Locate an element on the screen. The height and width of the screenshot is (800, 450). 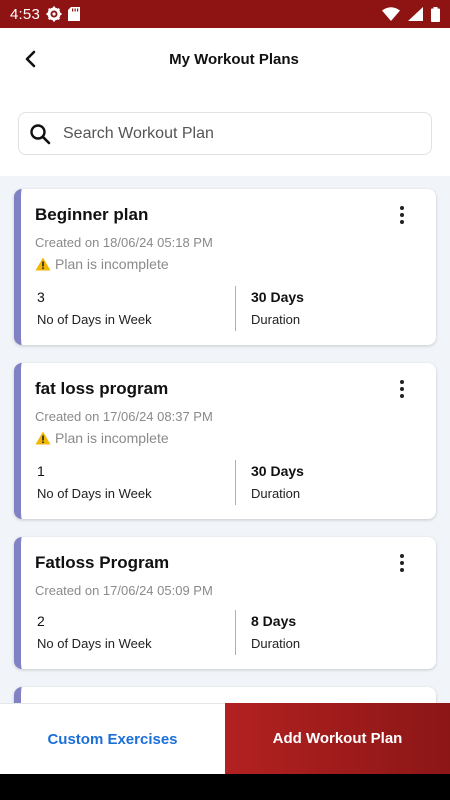
duration-stat: 8 Days Duration is located at coordinates (275, 632).